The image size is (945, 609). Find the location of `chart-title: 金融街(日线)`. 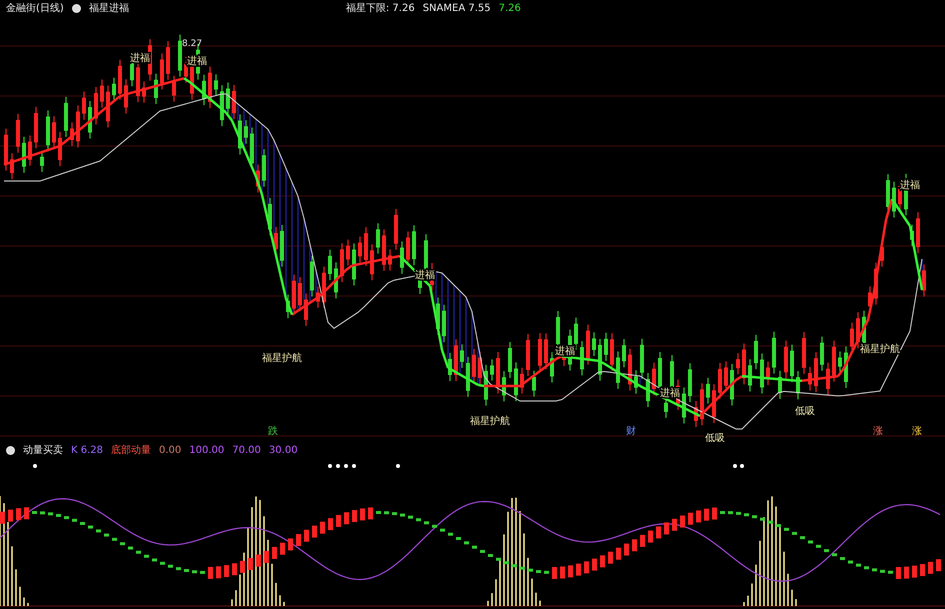

chart-title: 金融街(日线) is located at coordinates (35, 8).